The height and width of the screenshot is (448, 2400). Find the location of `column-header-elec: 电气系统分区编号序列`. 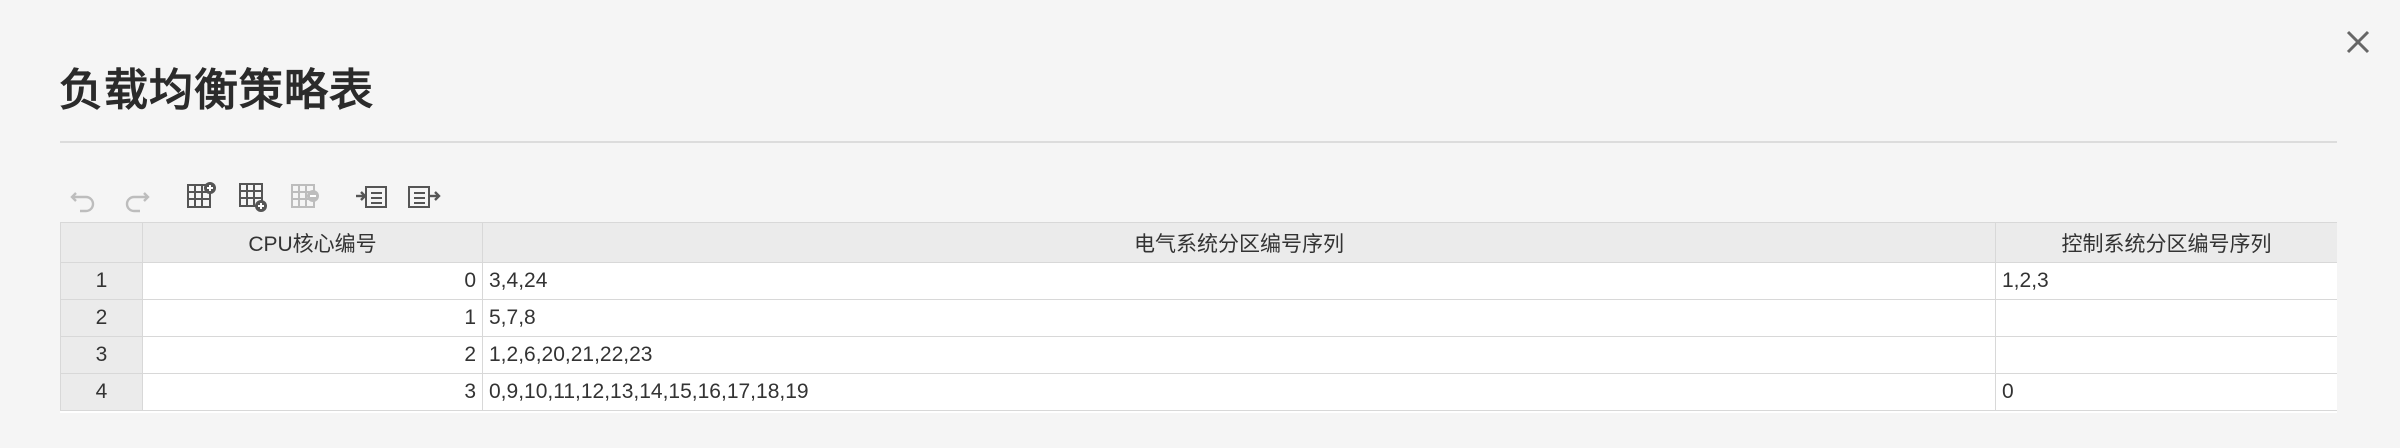

column-header-elec: 电气系统分区编号序列 is located at coordinates (1239, 242).